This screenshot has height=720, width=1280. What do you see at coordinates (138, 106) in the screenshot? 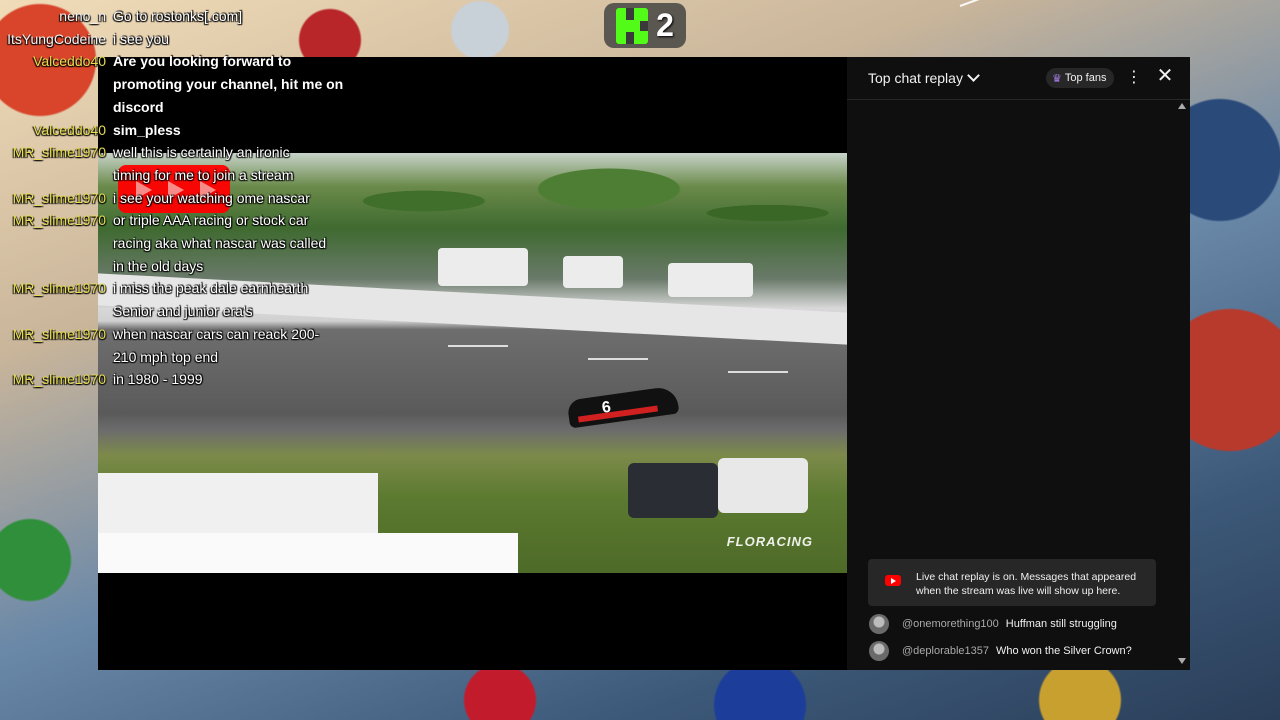
I see `overlay-chat-text: discord` at bounding box center [138, 106].